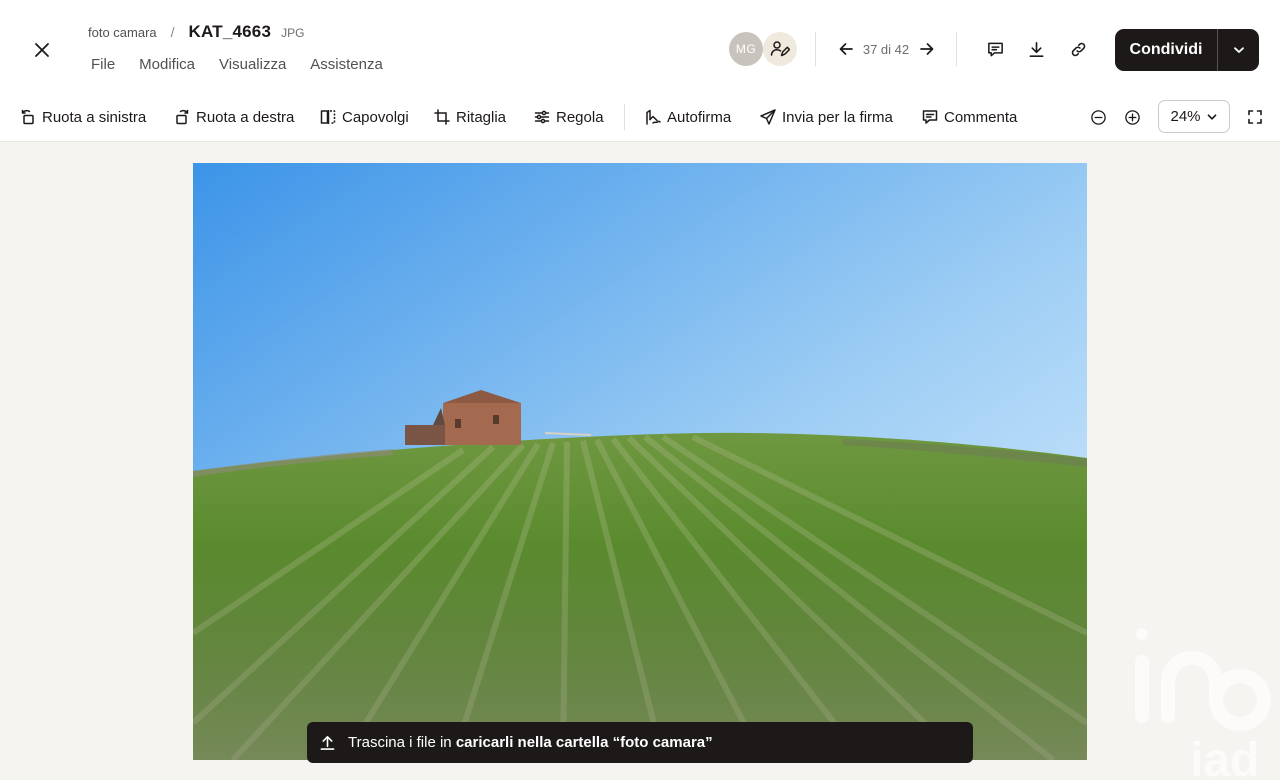  I want to click on adjust-button: Regola, so click(569, 117).